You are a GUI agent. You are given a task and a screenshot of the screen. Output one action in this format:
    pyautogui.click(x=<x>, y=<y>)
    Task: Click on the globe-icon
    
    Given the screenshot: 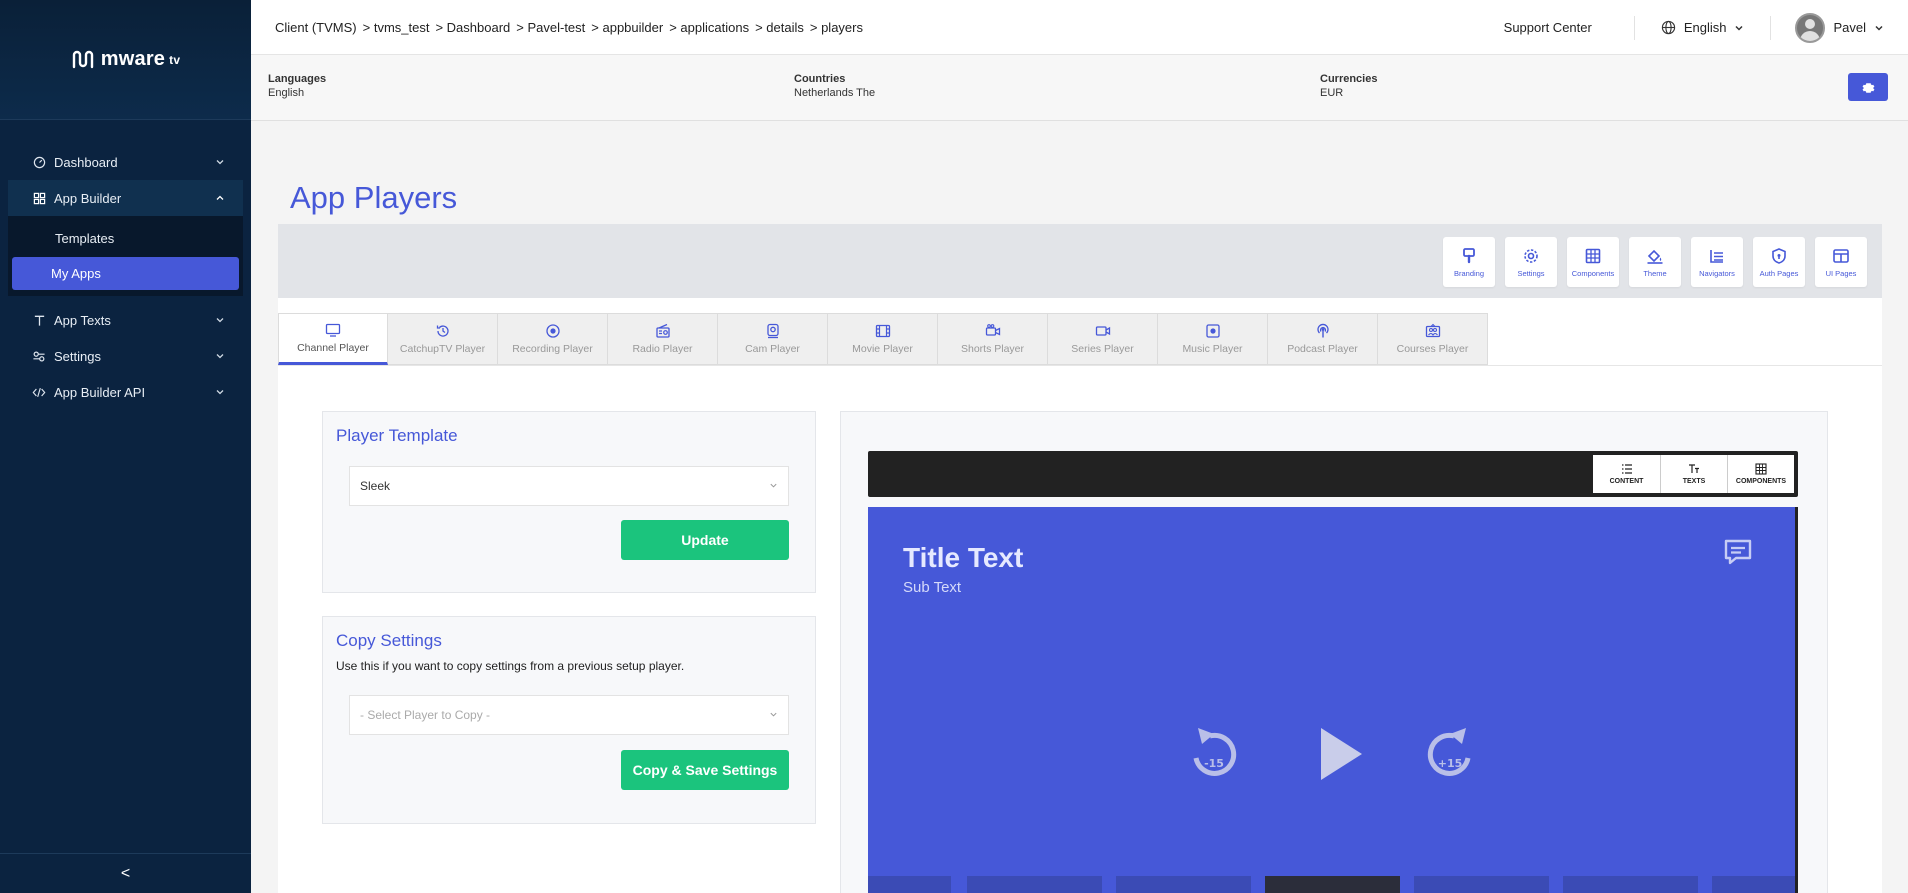 What is the action you would take?
    pyautogui.click(x=1668, y=27)
    